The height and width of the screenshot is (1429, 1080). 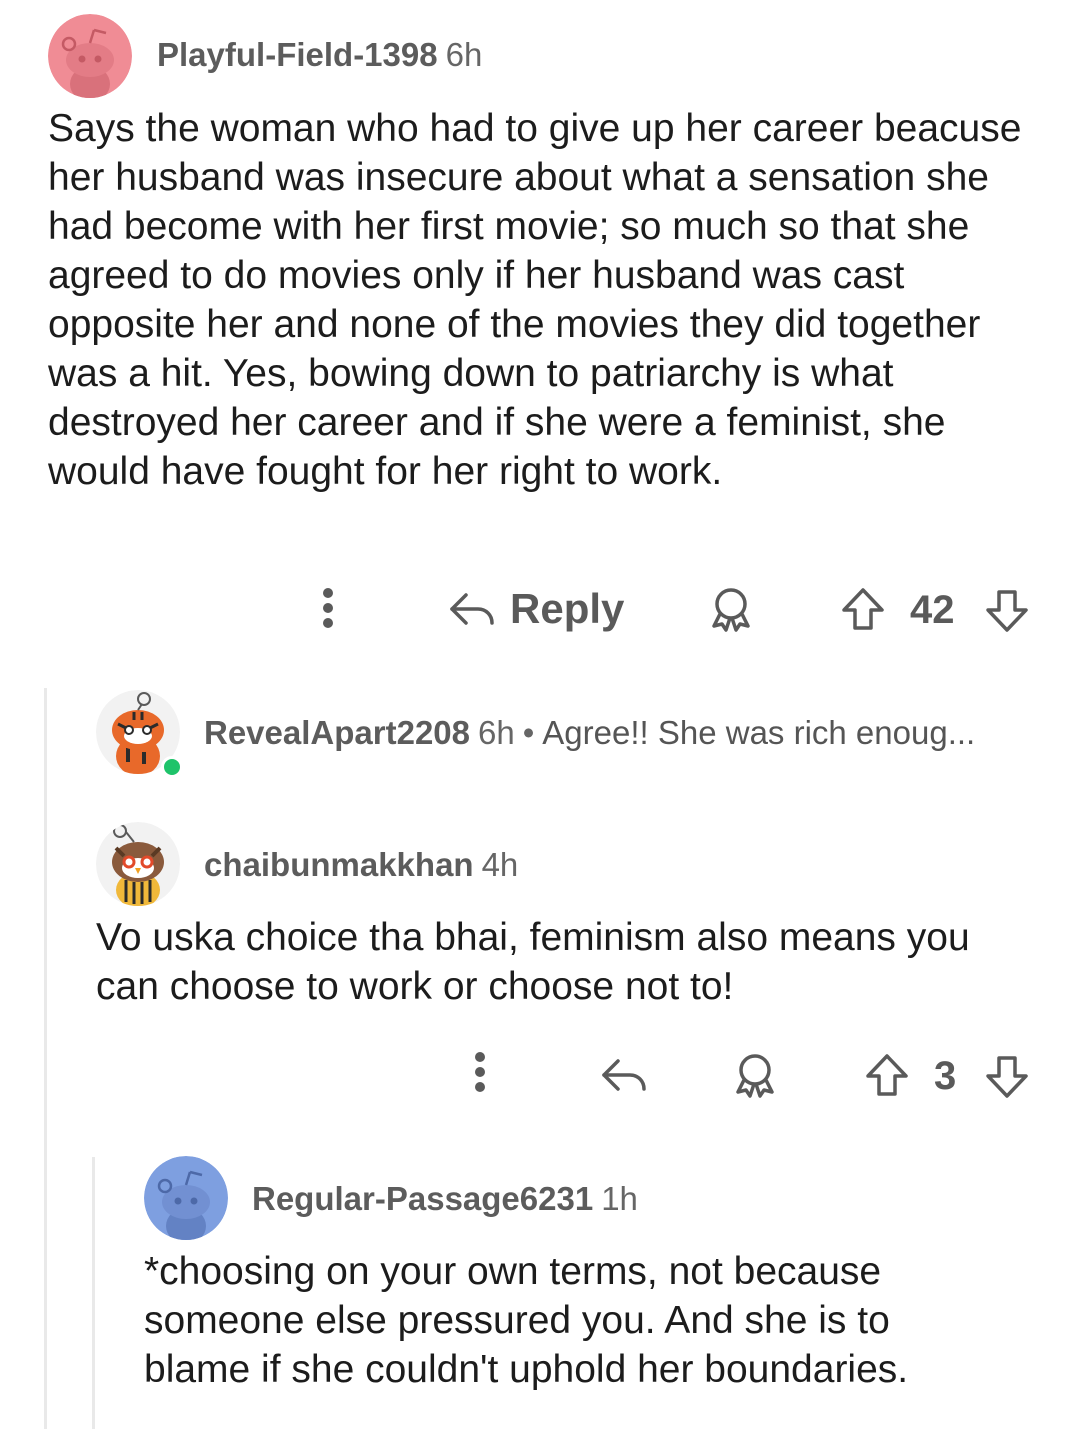 What do you see at coordinates (337, 732) in the screenshot?
I see `username: RevealApart2208` at bounding box center [337, 732].